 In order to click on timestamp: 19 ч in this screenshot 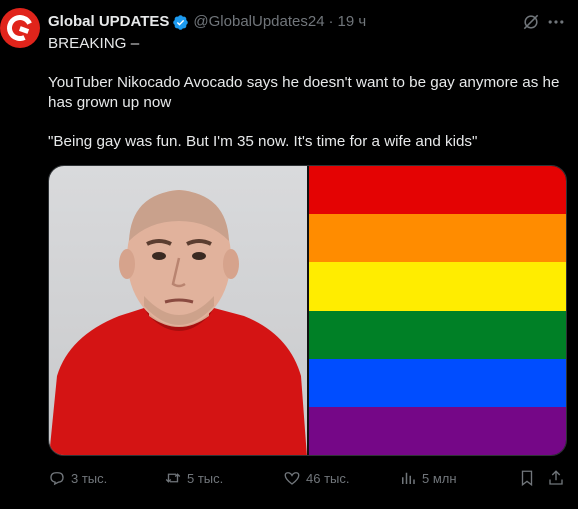, I will do `click(352, 22)`.